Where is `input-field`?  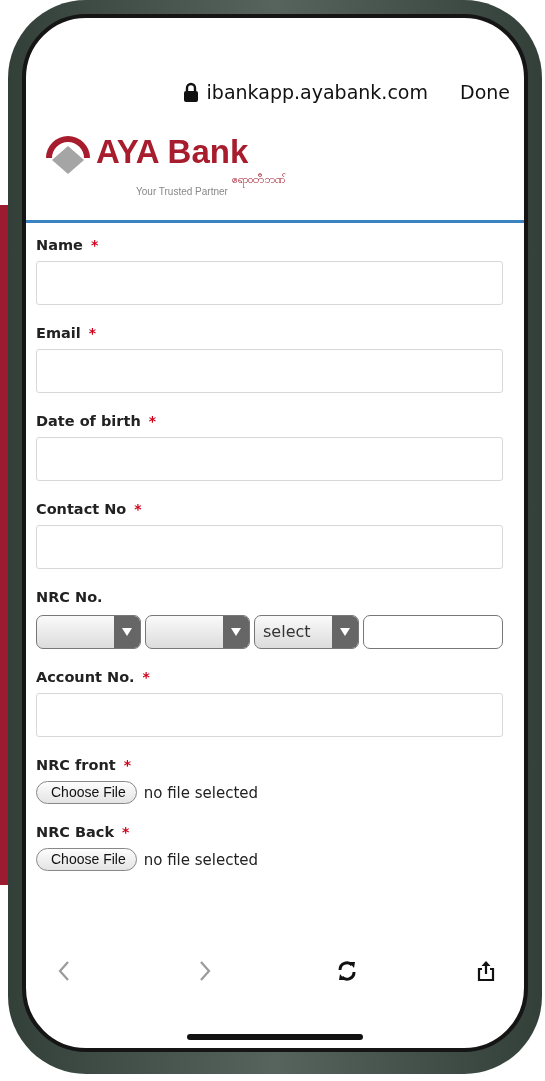
input-field is located at coordinates (433, 632).